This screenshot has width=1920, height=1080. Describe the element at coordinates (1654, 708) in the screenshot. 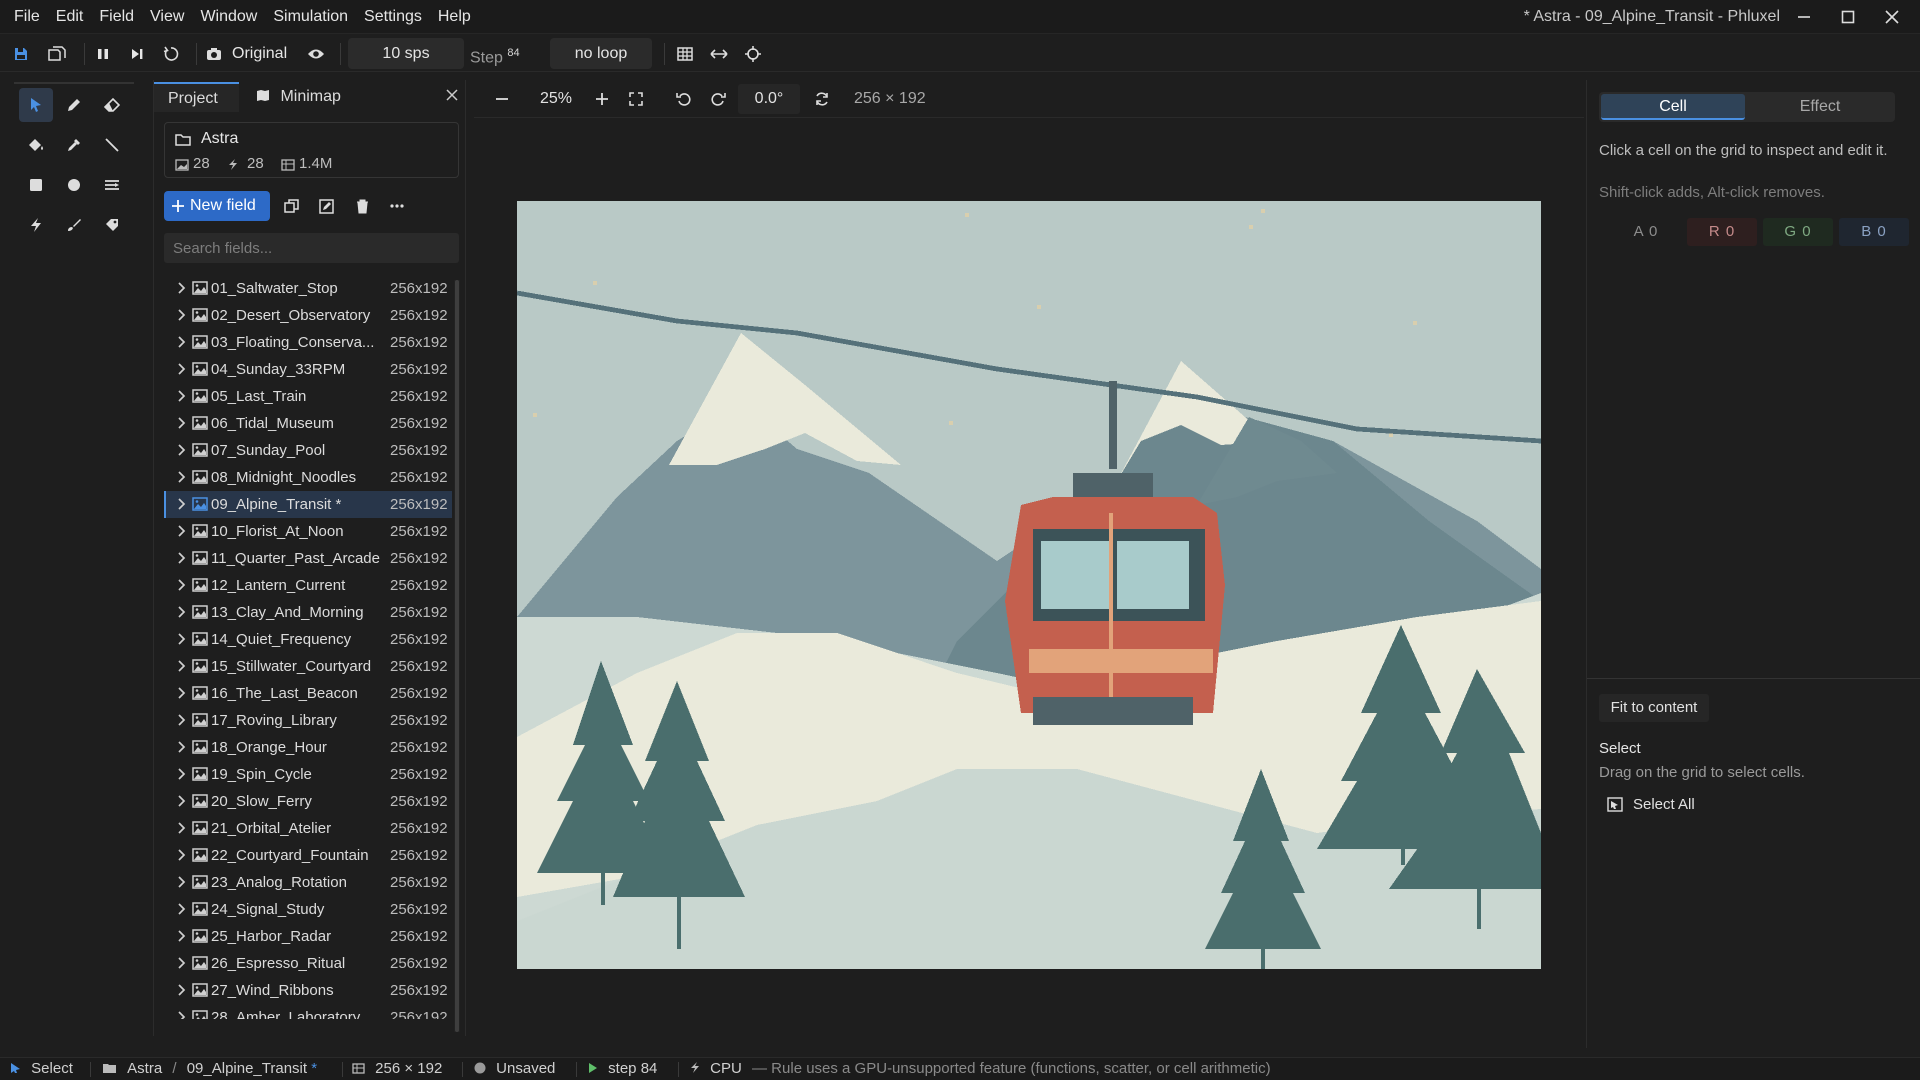

I see `fit-to-content-button: Fit to content` at that location.